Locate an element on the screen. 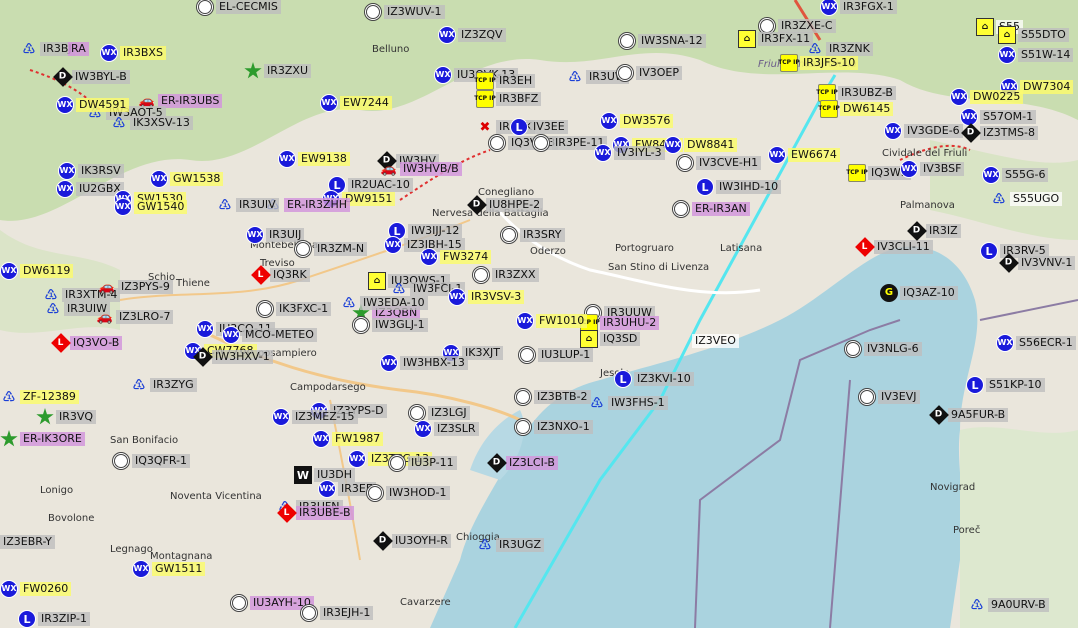 The height and width of the screenshot is (628, 1078). station-marker: ♳ IK3XSV-13 is located at coordinates (151, 123).